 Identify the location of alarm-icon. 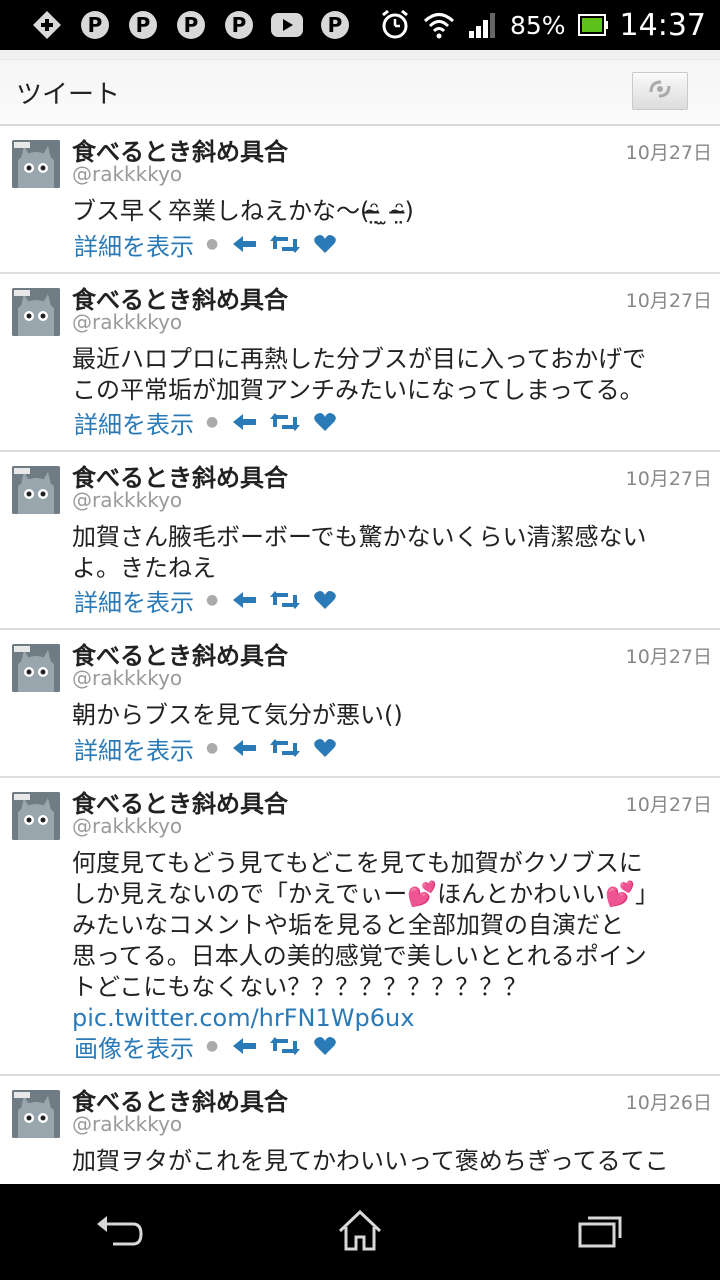
(395, 25).